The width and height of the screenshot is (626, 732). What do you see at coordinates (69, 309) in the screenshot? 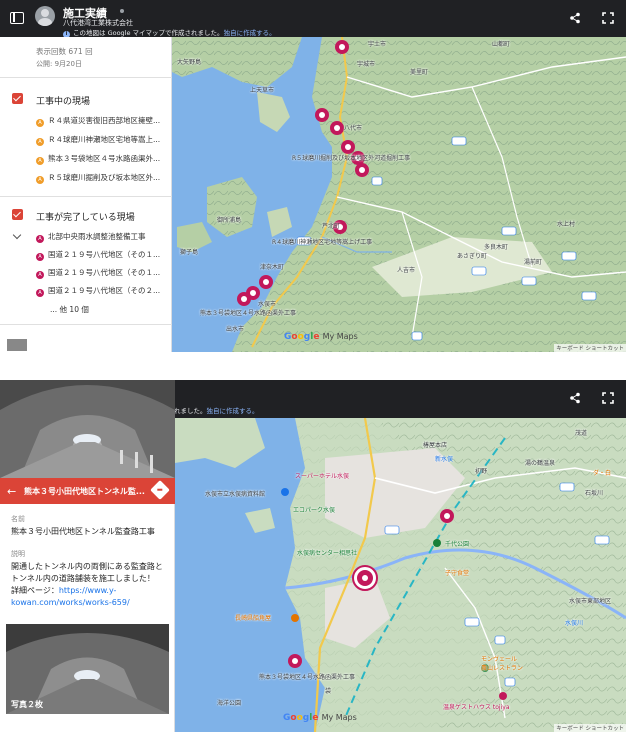
I see `more-items-link: ... 他 10 個` at bounding box center [69, 309].